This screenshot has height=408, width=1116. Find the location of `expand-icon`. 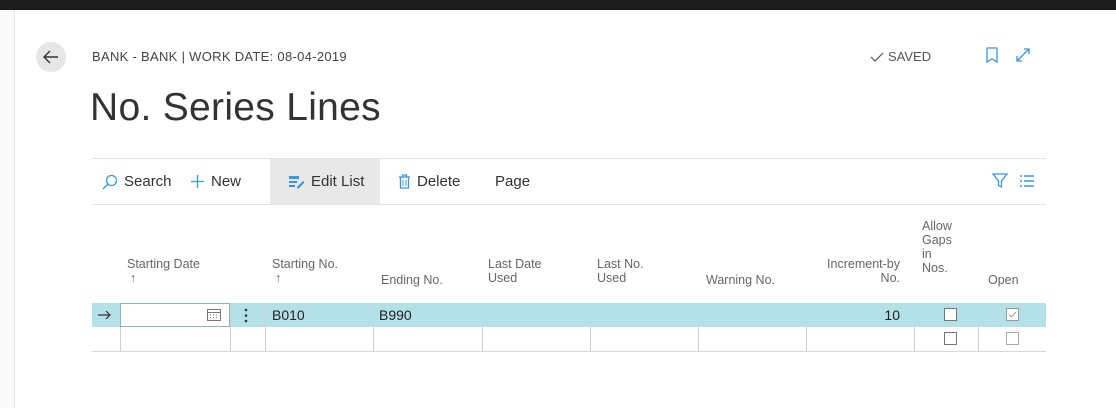

expand-icon is located at coordinates (1023, 55).